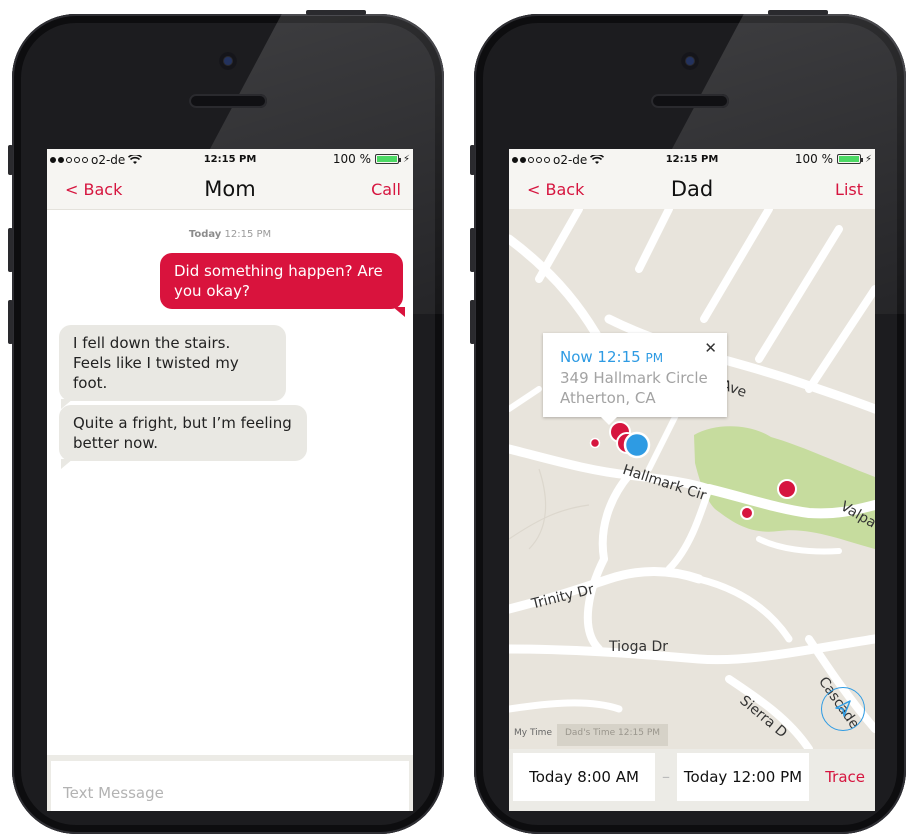  I want to click on tab-my-time: My Time, so click(533, 735).